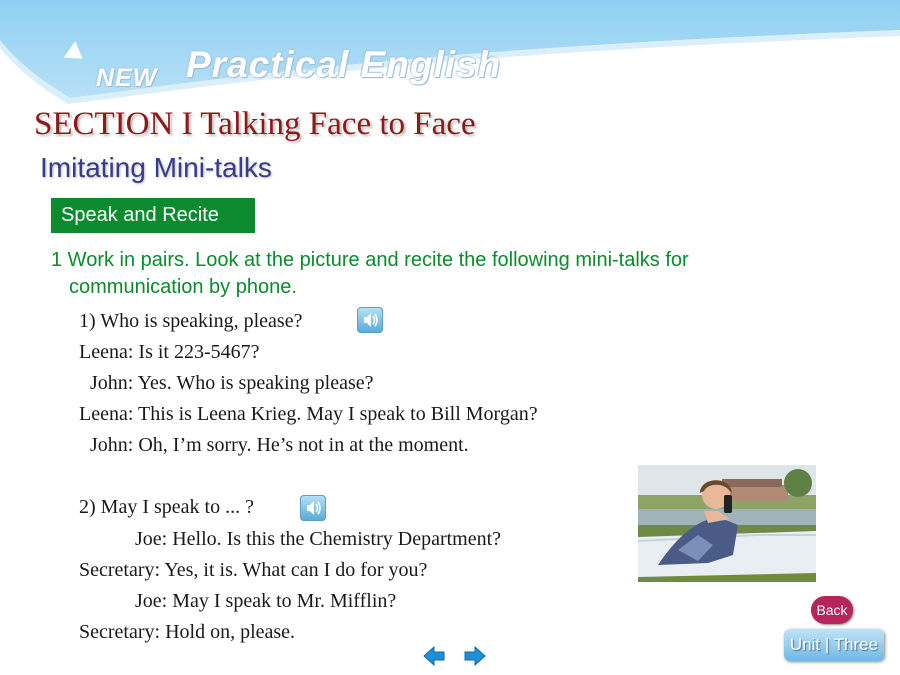 The height and width of the screenshot is (675, 900). Describe the element at coordinates (183, 287) in the screenshot. I see `instruction-line-2: communication by phone.` at that location.